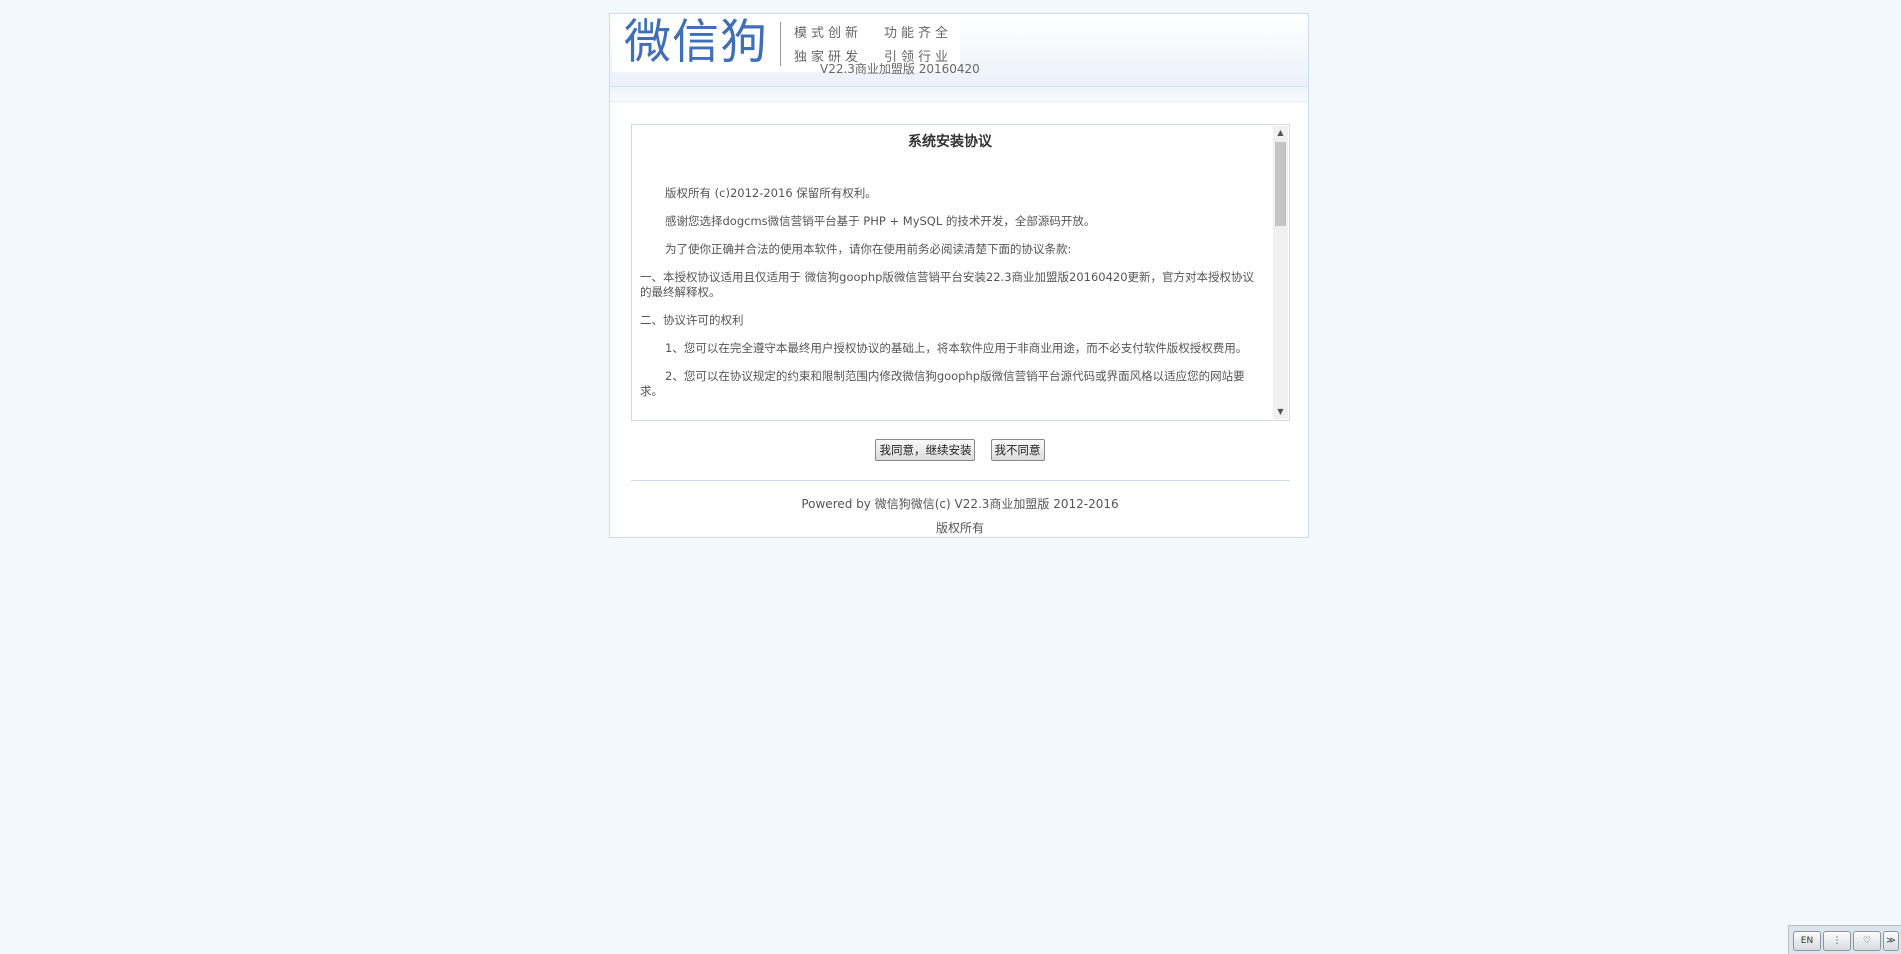 The height and width of the screenshot is (954, 1901). I want to click on agreement-scrollbar: ▲ ▼, so click(1280, 272).